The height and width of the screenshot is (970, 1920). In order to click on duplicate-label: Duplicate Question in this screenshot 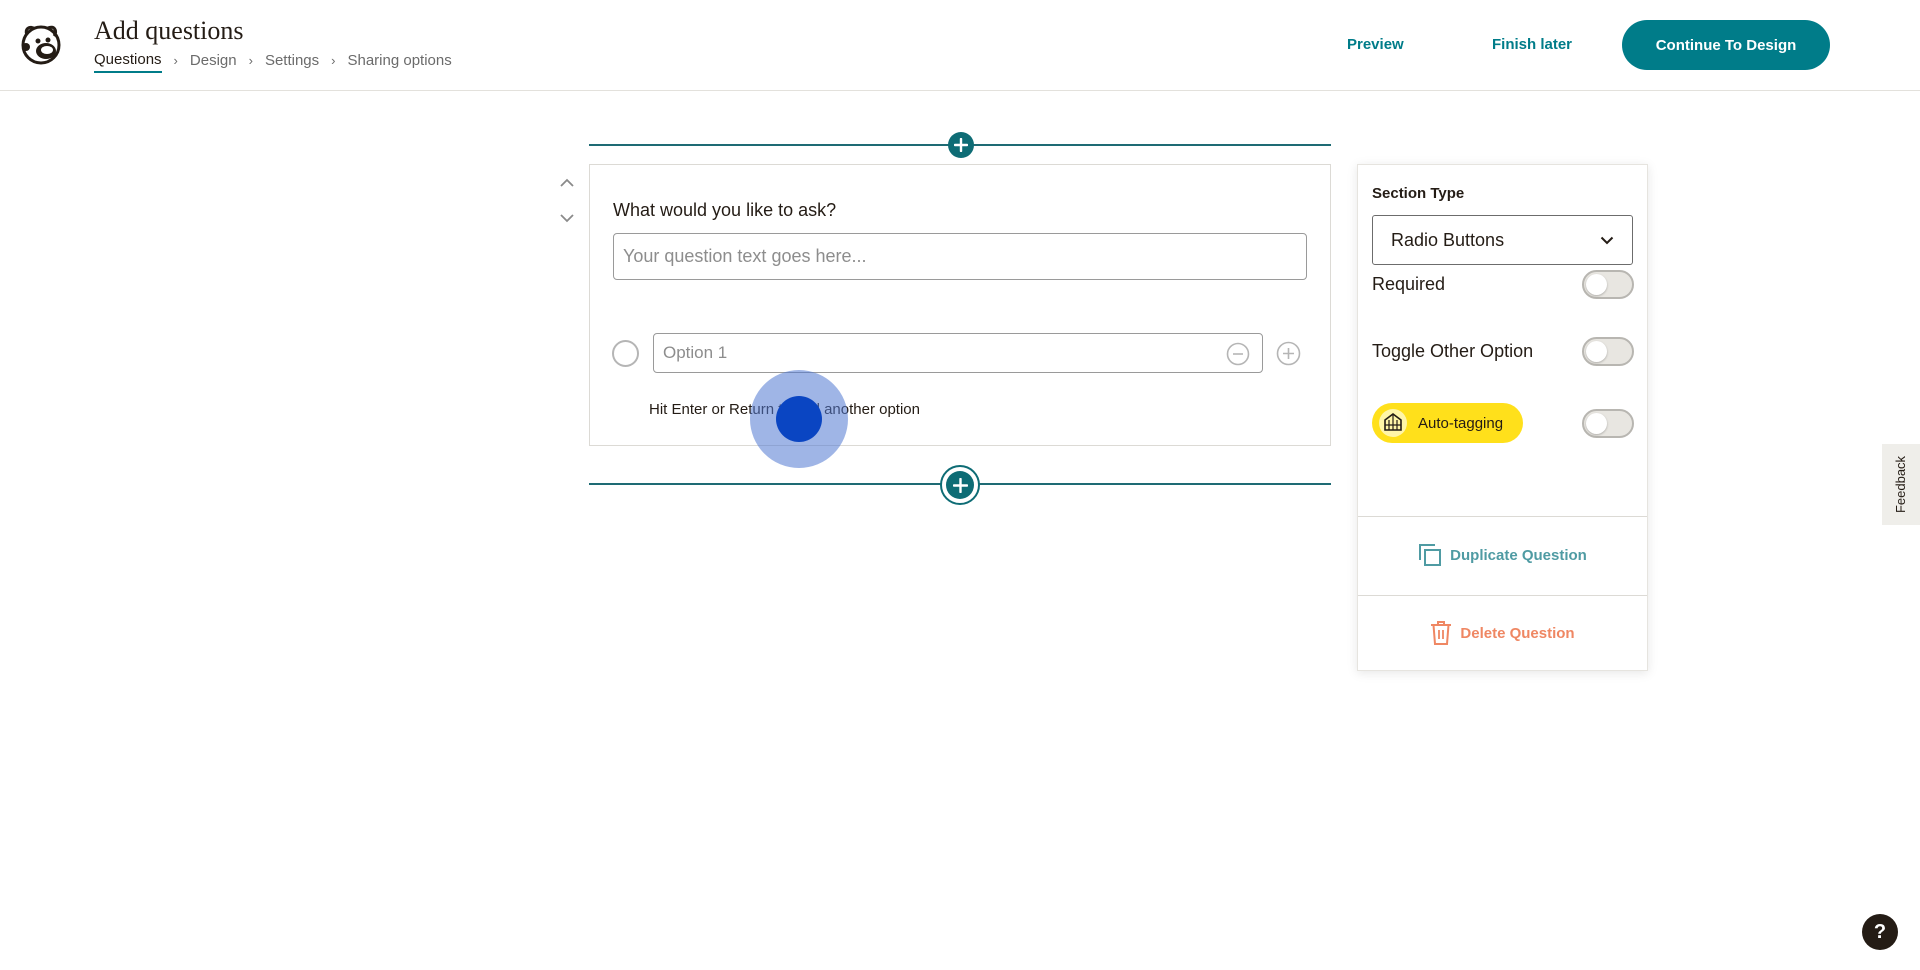, I will do `click(1518, 555)`.